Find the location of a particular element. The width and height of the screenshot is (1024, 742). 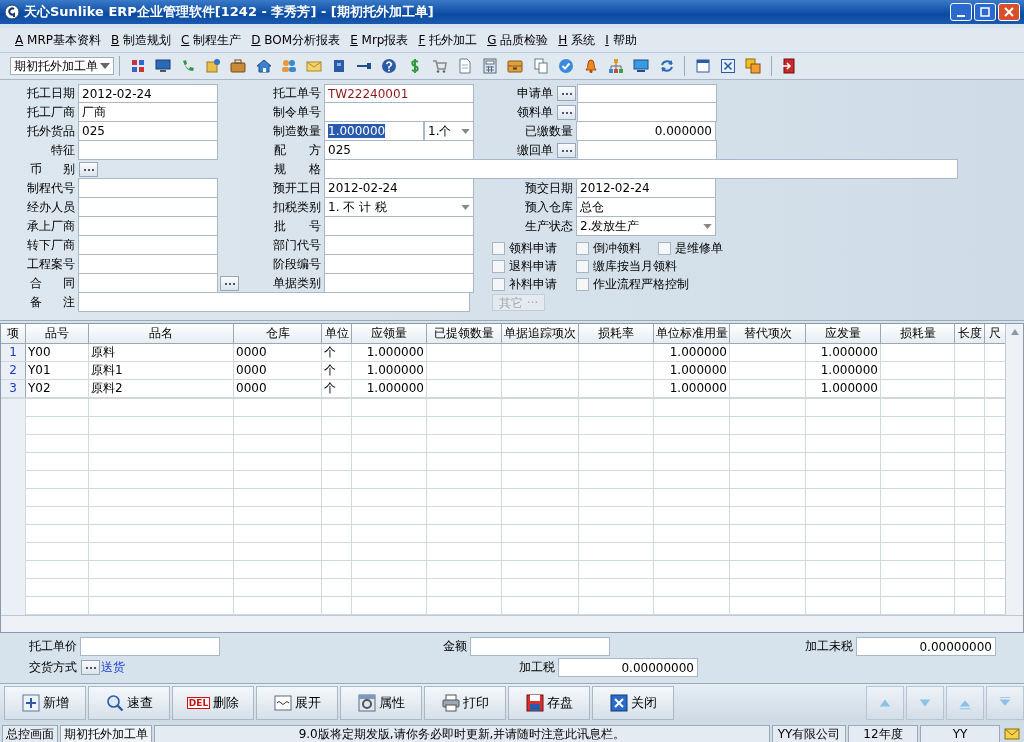

menu-item: E Mrp报表 is located at coordinates (379, 40).